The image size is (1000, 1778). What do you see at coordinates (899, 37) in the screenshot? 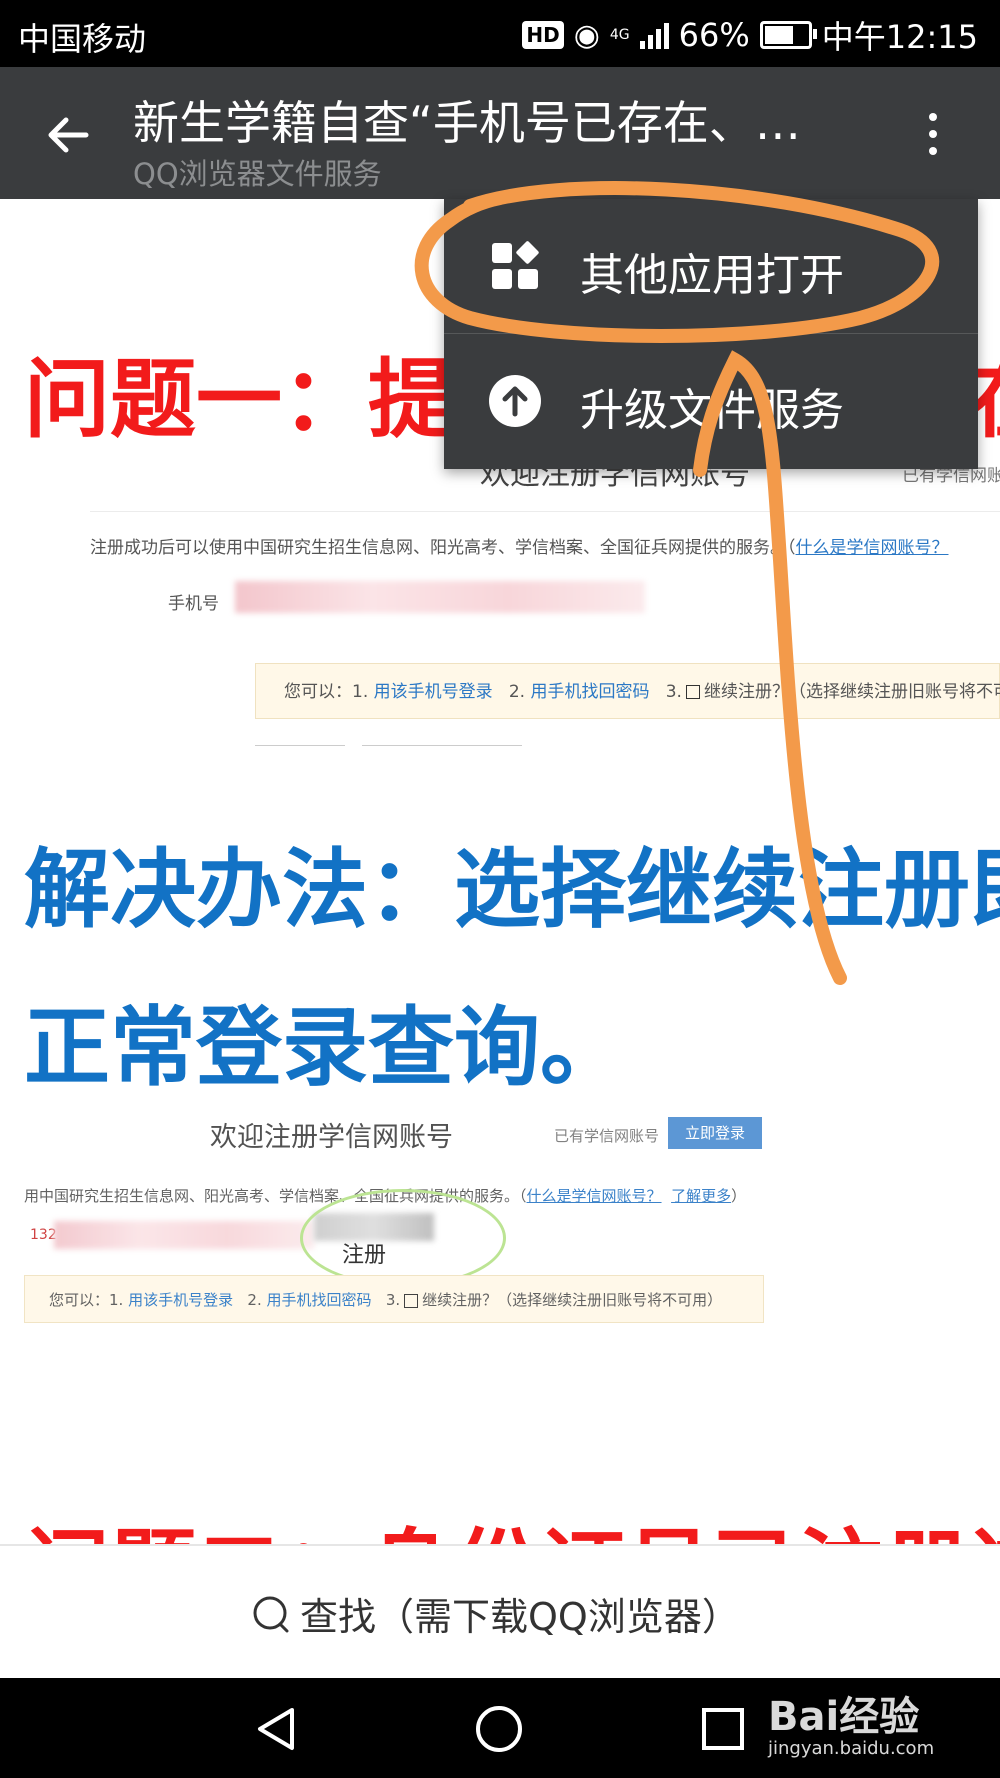
I see `clock: 中午12:15` at bounding box center [899, 37].